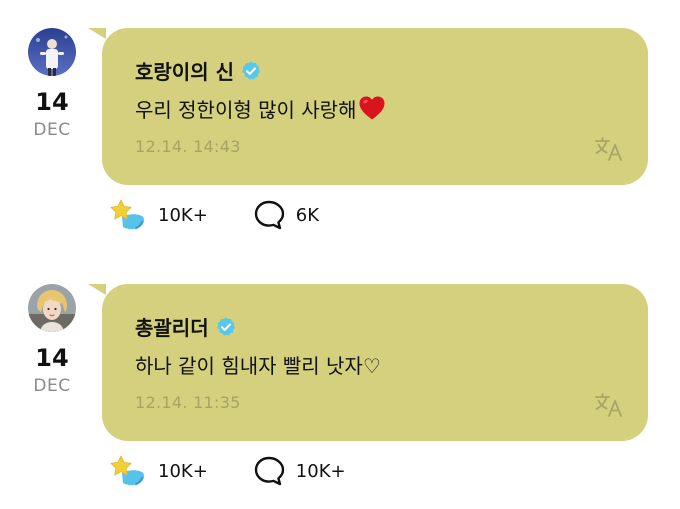  I want to click on author-name: 호랑이의 신, so click(184, 70).